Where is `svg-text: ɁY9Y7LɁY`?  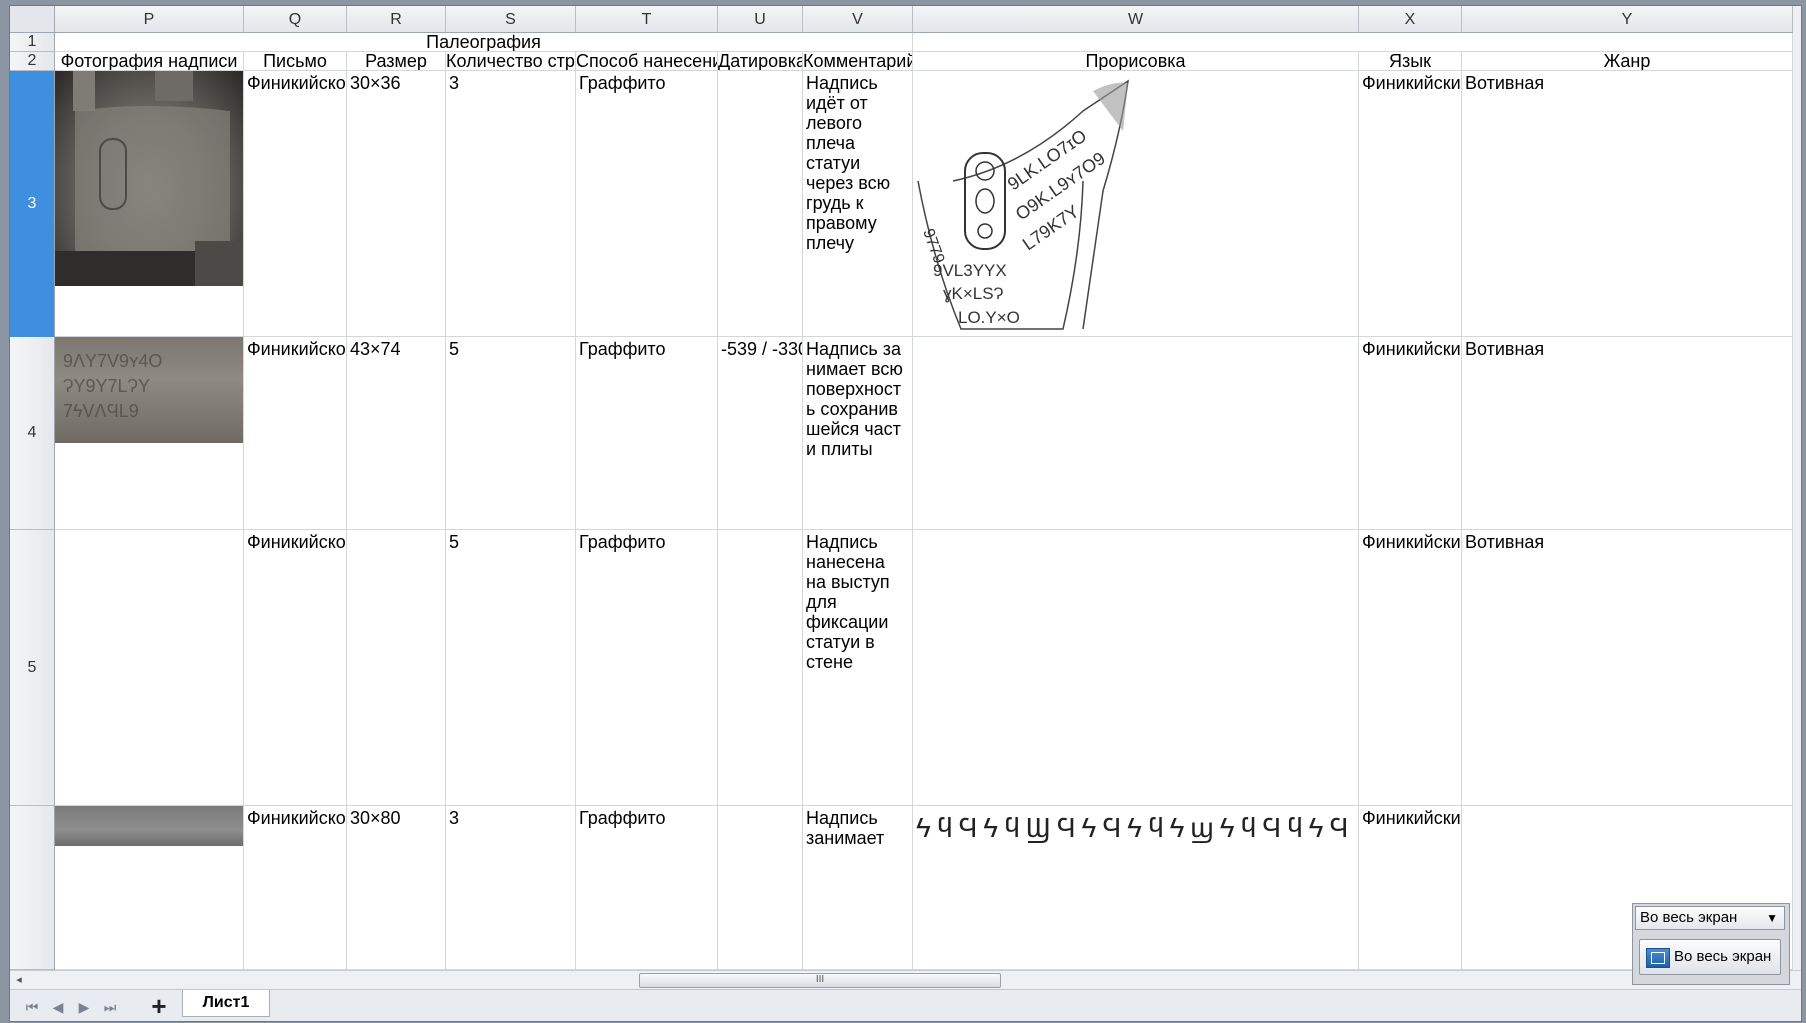 svg-text: ɁY9Y7LɁY is located at coordinates (106, 386).